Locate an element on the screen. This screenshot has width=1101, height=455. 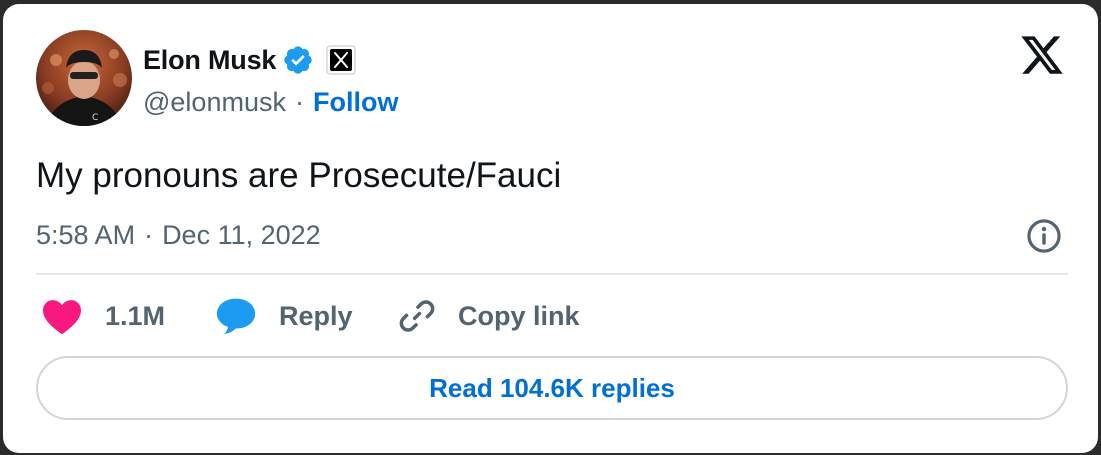
copy-link-button: Copy link is located at coordinates (489, 316).